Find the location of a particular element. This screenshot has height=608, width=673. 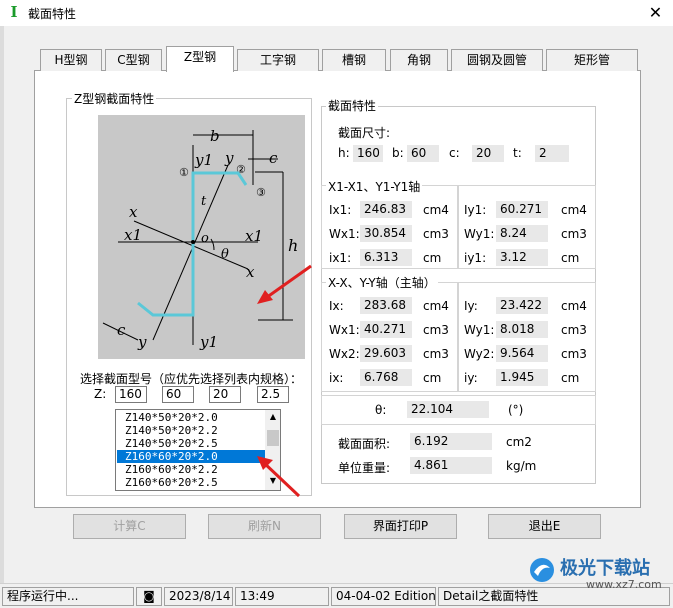

list-item: Z140*50*20*2.2 is located at coordinates (171, 430).